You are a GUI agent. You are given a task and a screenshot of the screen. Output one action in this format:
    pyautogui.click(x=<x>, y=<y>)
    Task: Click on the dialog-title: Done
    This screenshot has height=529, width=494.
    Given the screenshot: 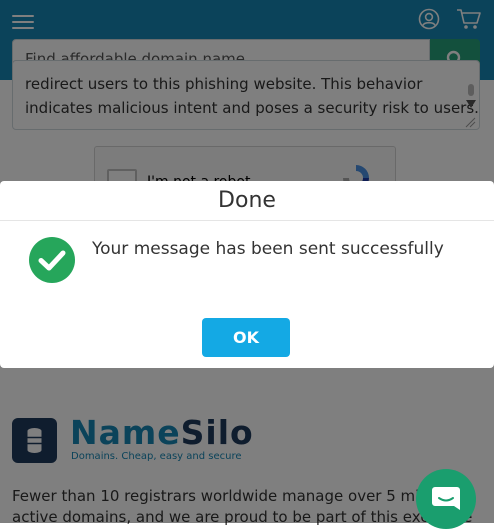 What is the action you would take?
    pyautogui.click(x=247, y=200)
    